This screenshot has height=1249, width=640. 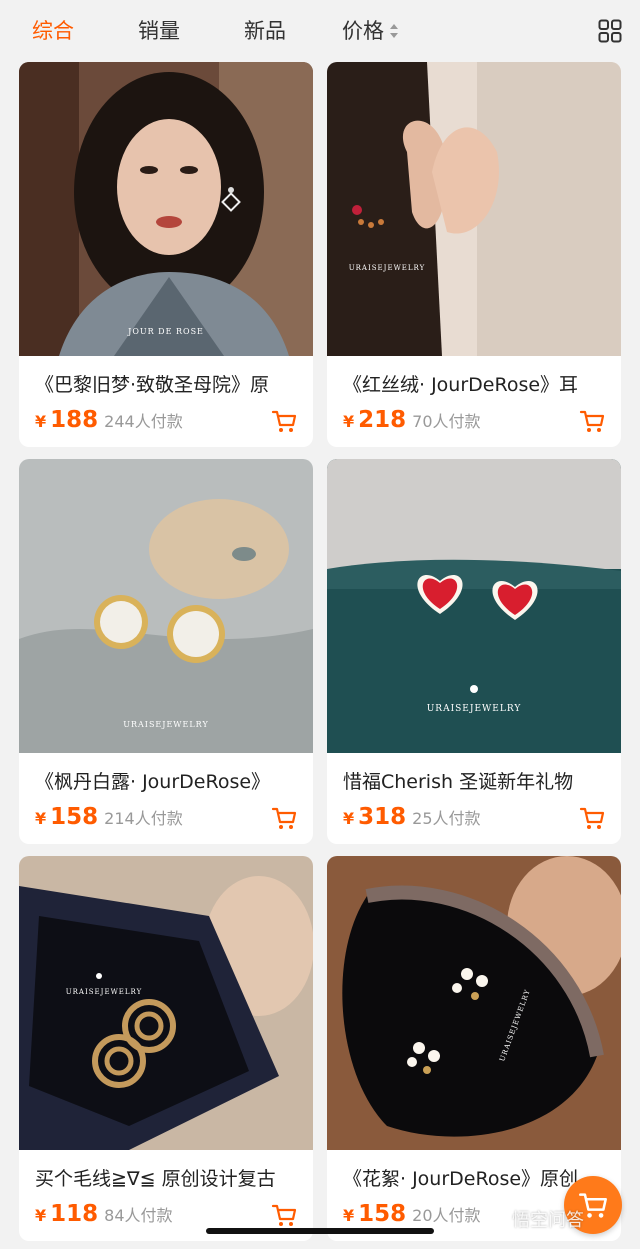 I want to click on sort-arrows-icon, so click(x=394, y=30).